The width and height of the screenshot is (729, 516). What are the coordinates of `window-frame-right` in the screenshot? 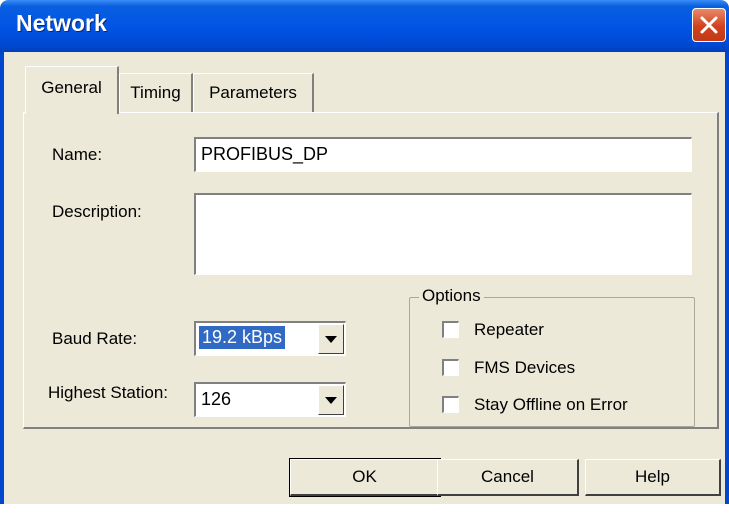 It's located at (727, 278).